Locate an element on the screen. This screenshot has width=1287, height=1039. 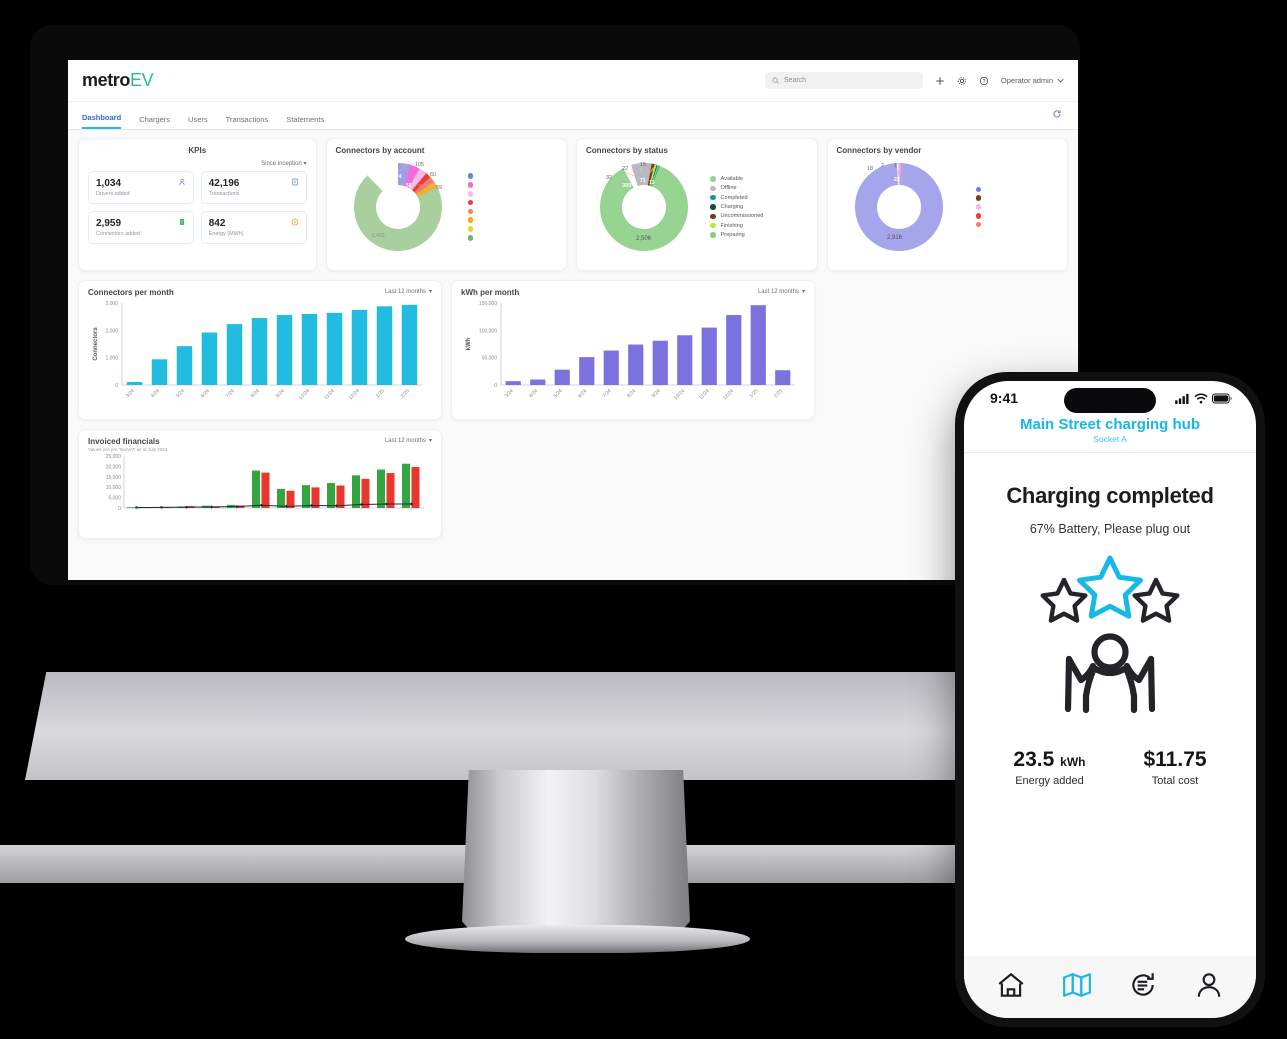
chart-title: Connectors by status is located at coordinates (627, 150).